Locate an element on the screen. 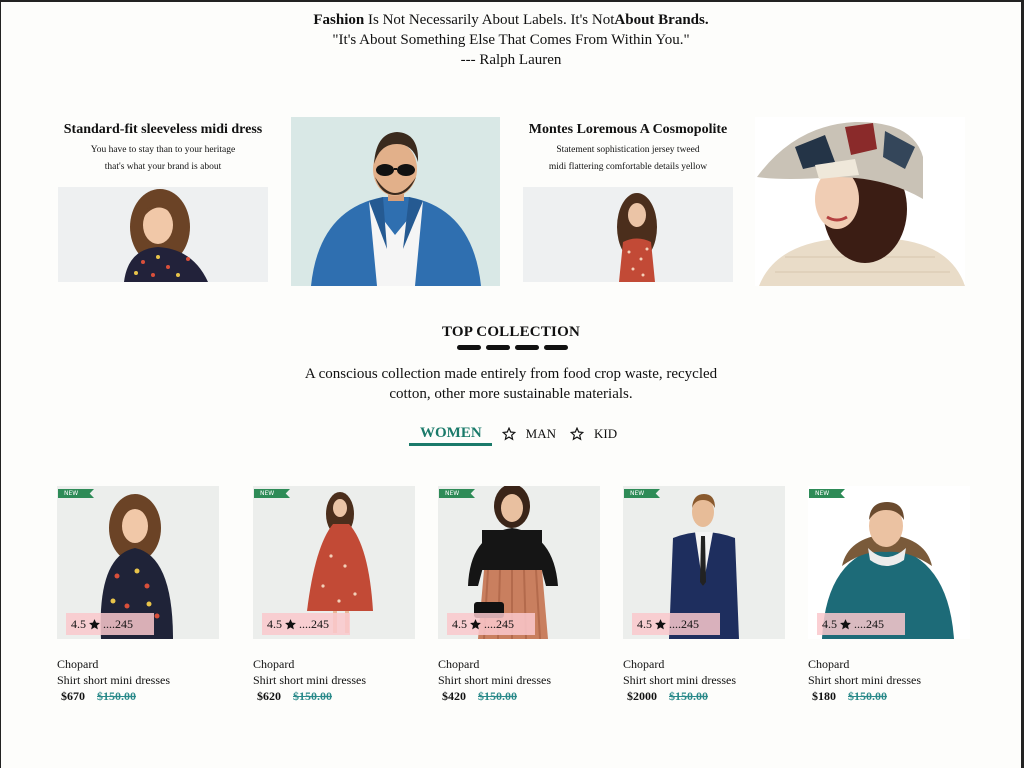 Image resolution: width=1024 pixels, height=768 pixels. feature-image-hat is located at coordinates (860, 201).